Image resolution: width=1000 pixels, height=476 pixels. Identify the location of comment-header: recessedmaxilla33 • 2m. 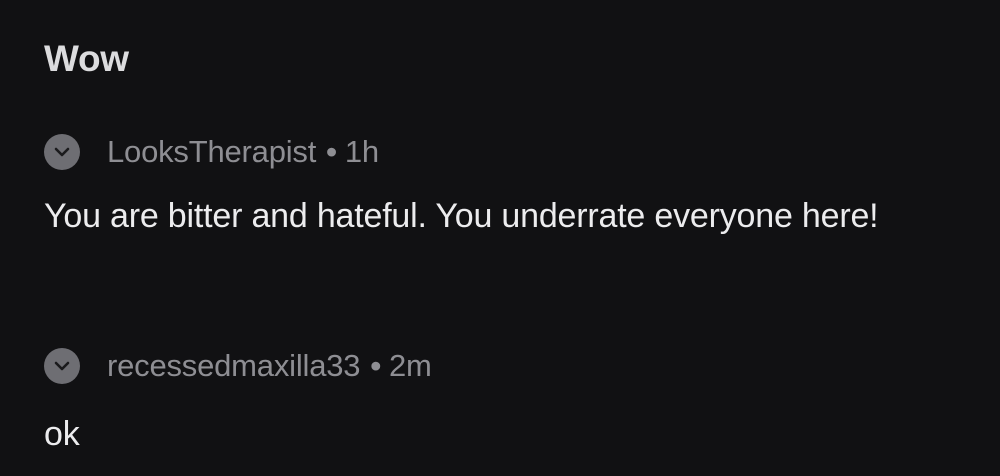
(502, 366).